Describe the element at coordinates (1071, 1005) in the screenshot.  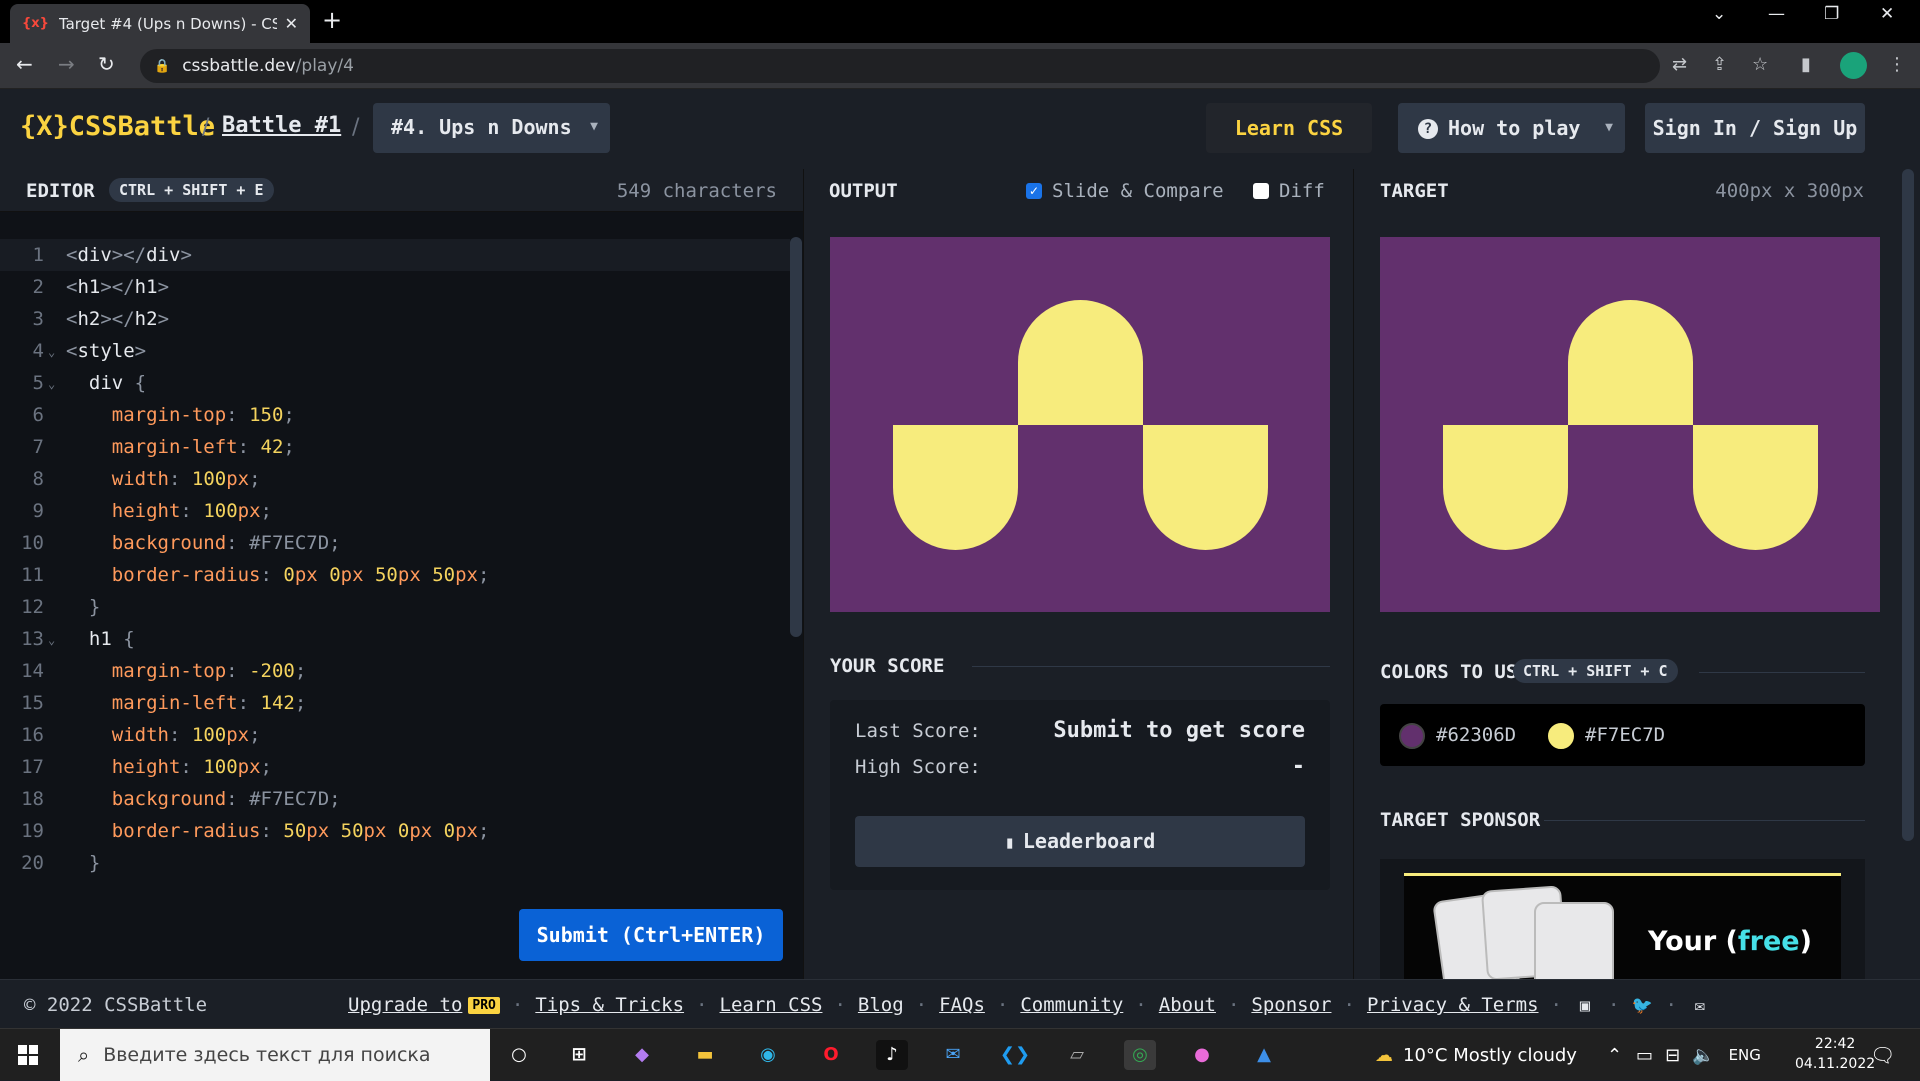
I see `footer-link-community: Community` at that location.